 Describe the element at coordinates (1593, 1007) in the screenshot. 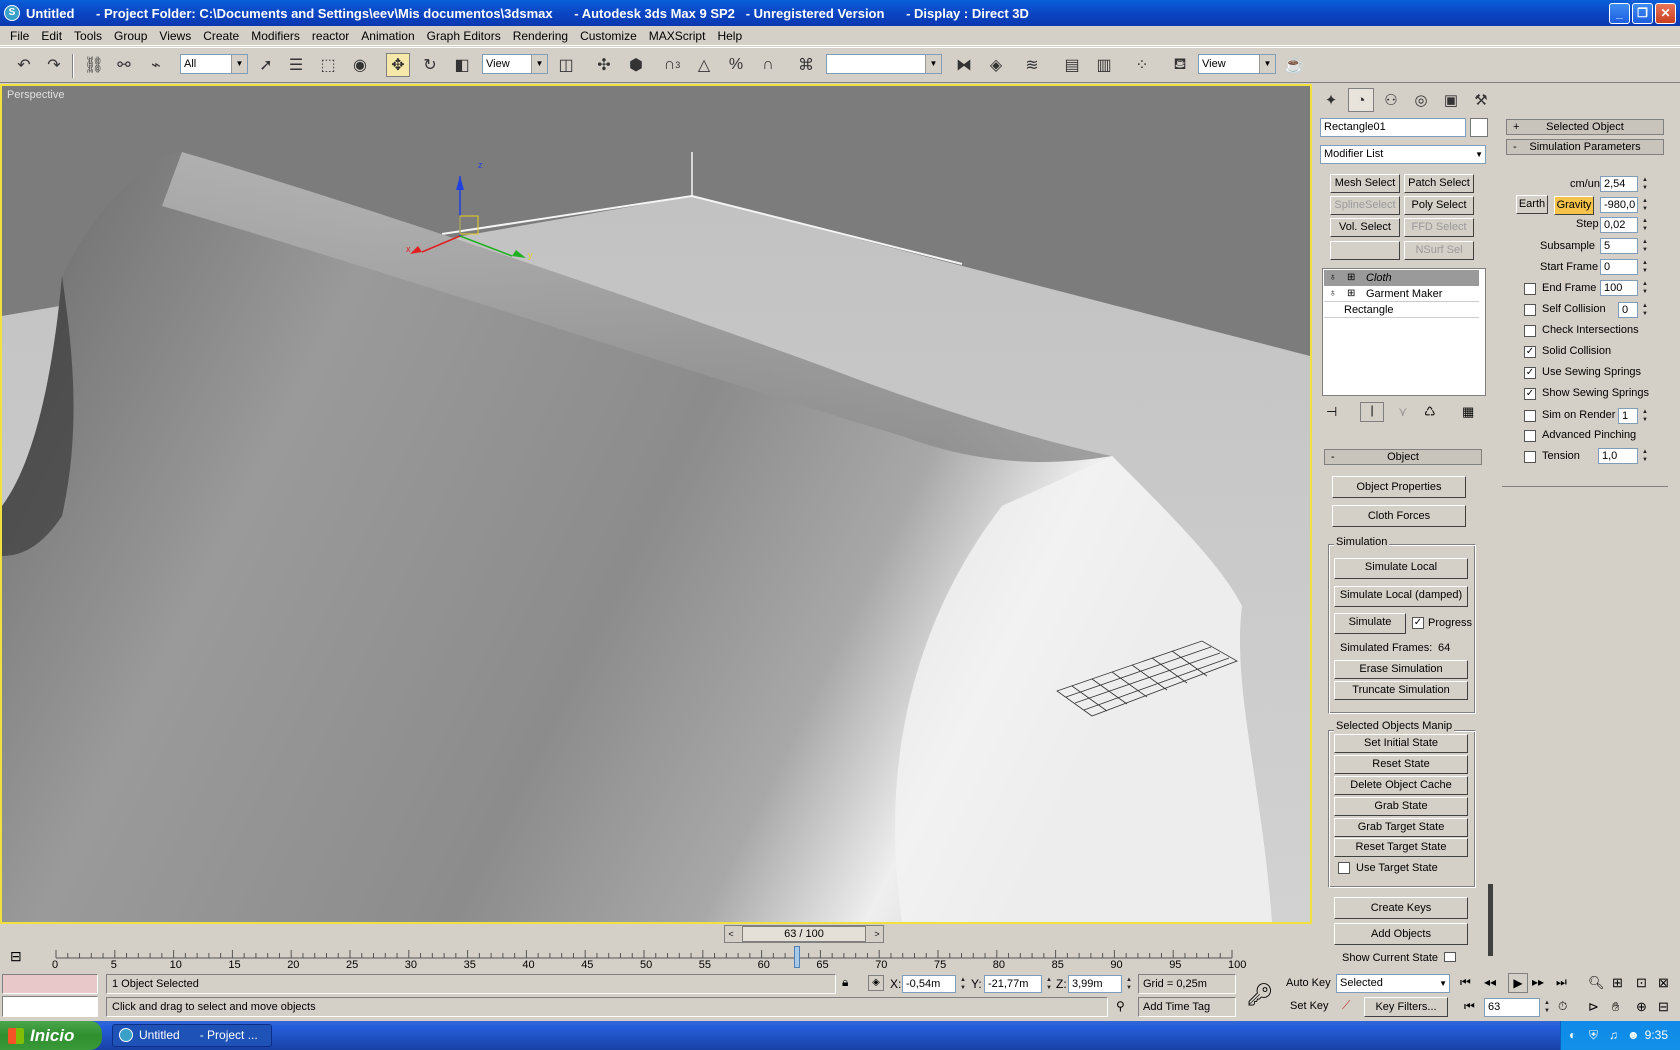

I see `field-of-view-icon: ⊳` at that location.